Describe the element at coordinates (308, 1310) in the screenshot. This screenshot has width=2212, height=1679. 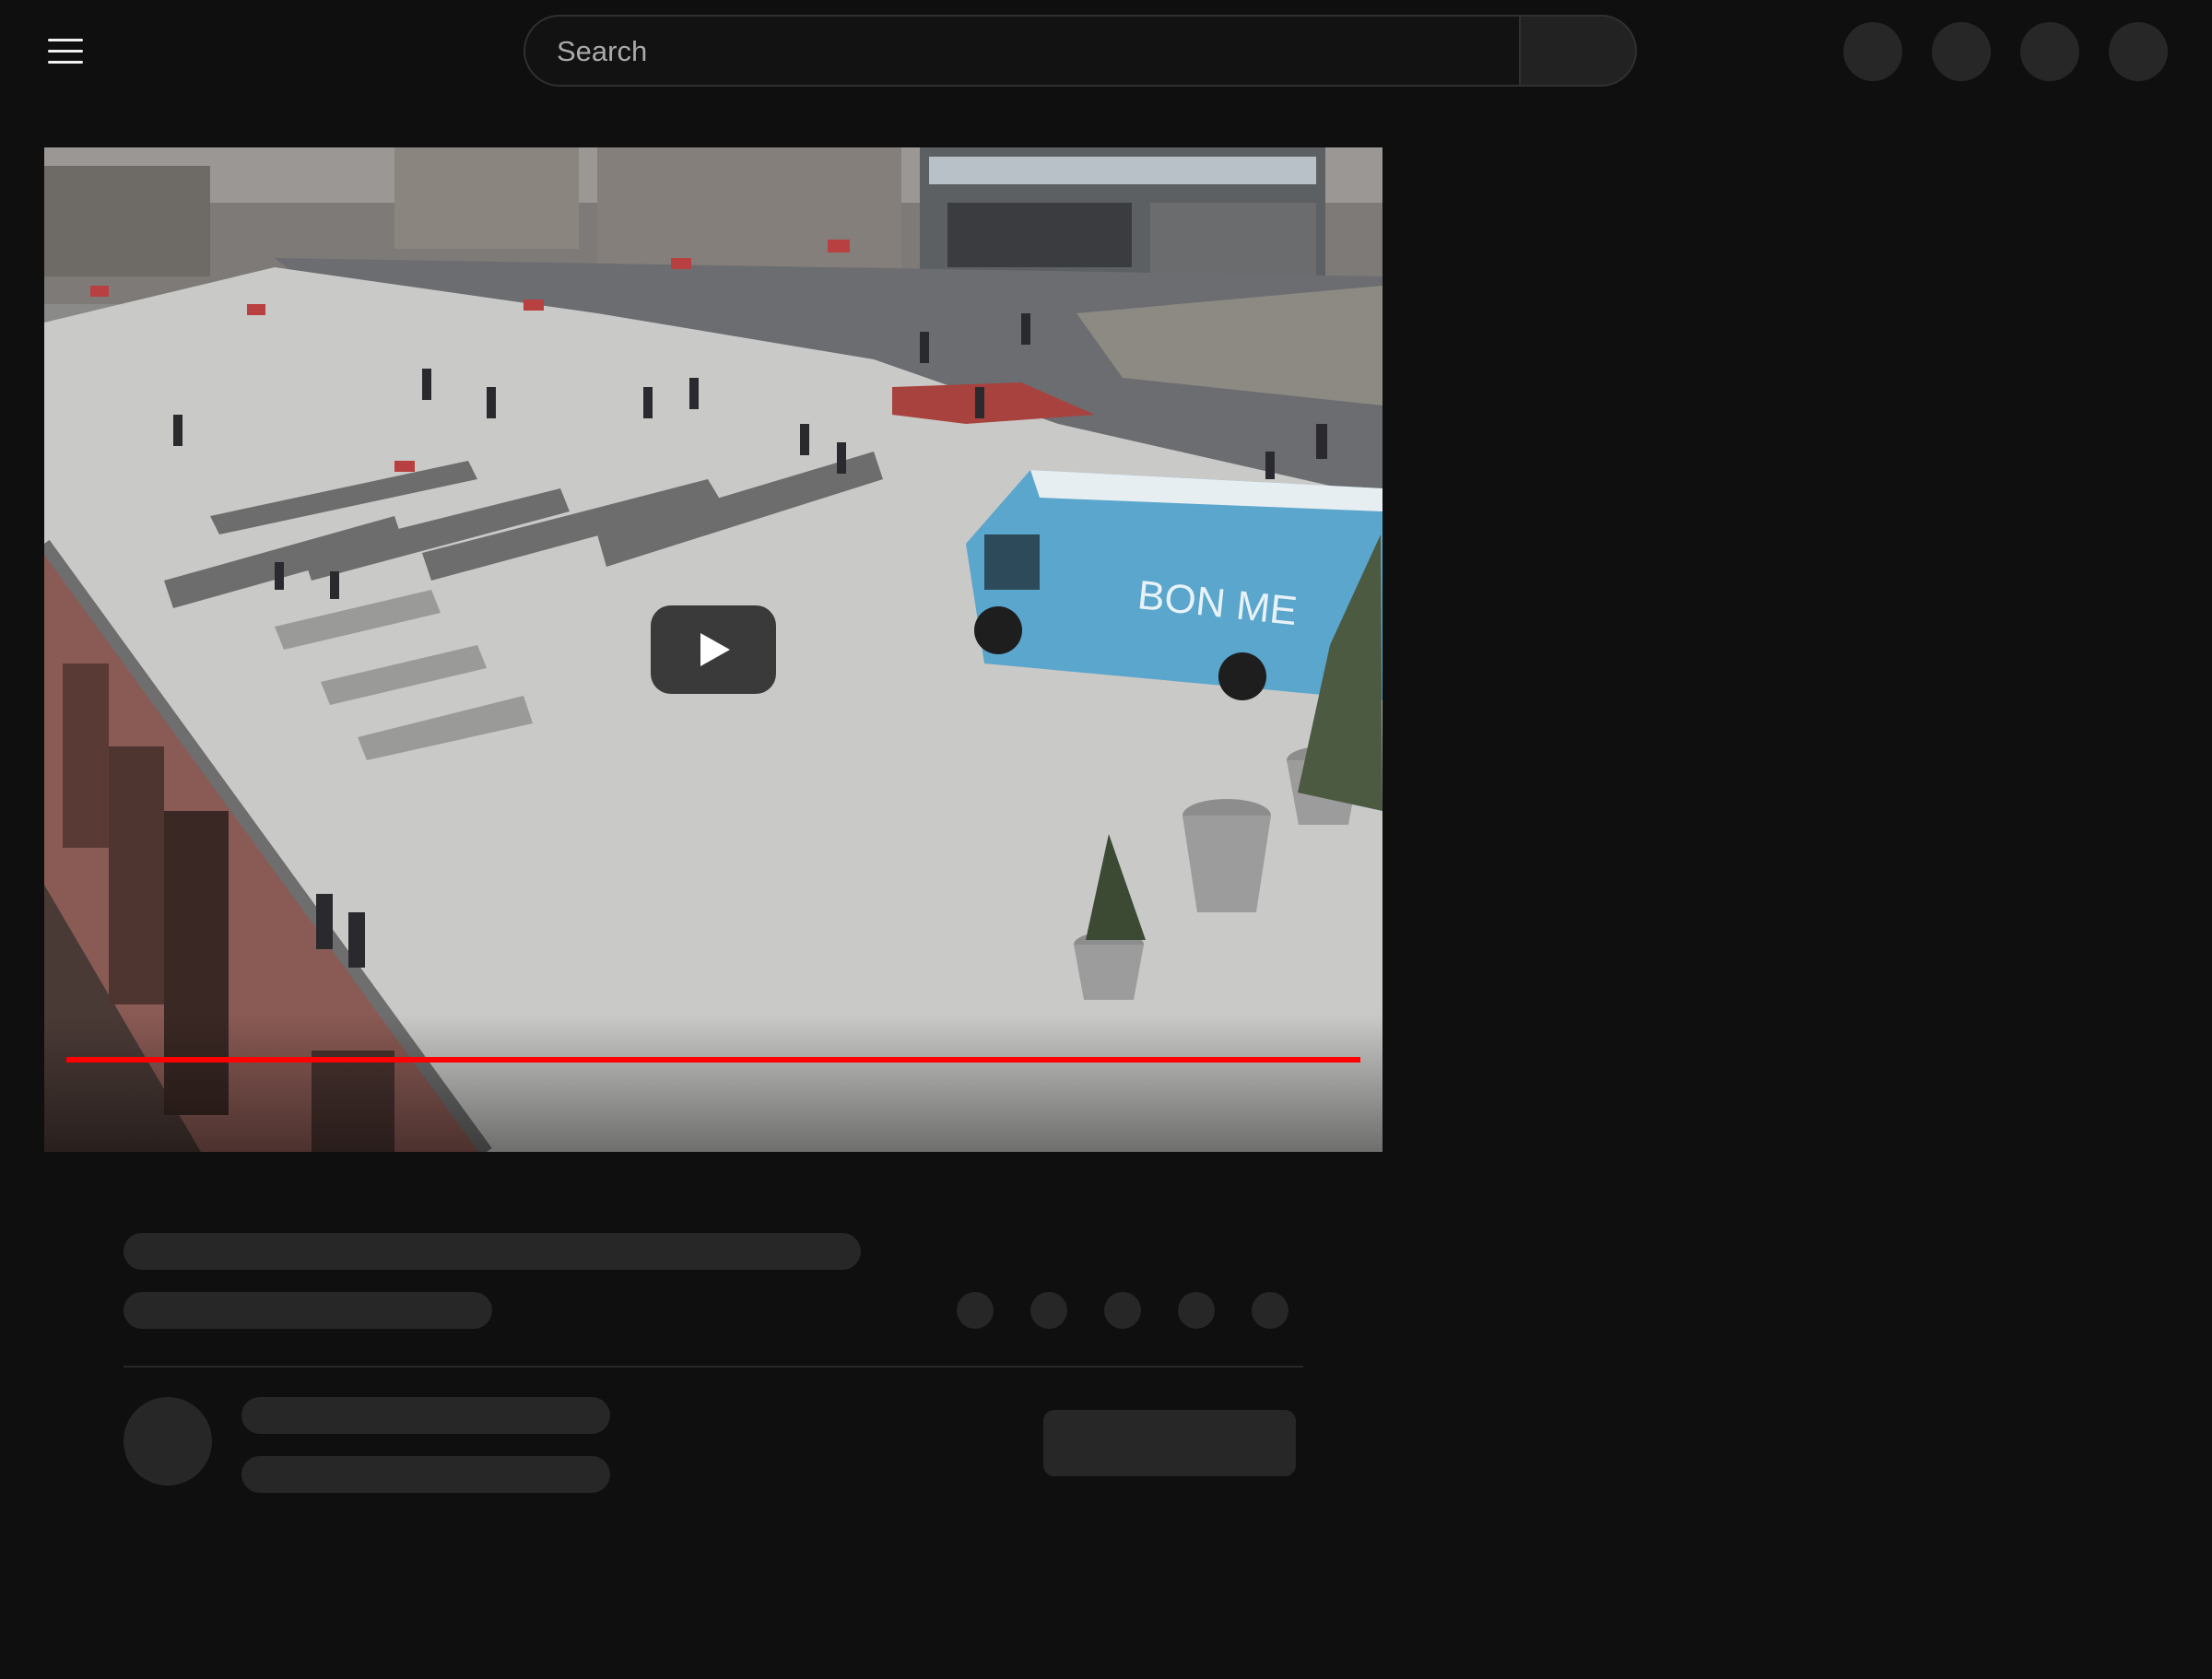
I see `subtitle-skeleton` at that location.